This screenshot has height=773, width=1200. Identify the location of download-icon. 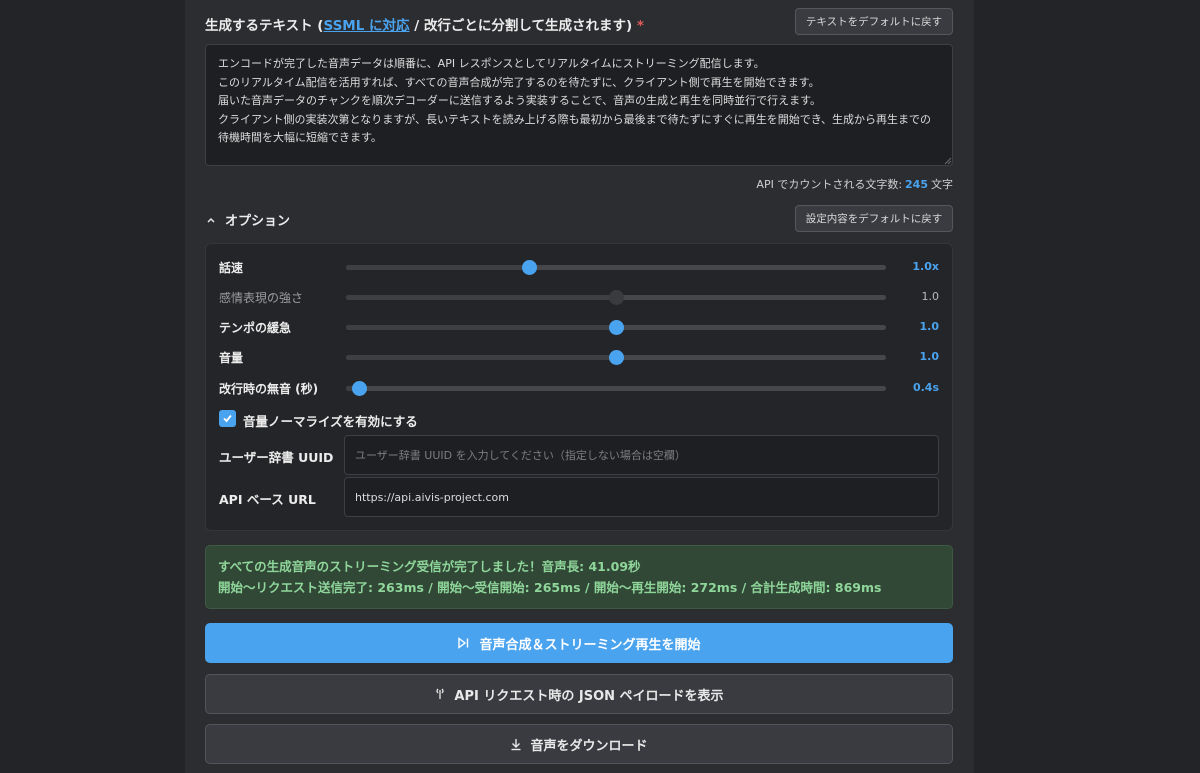
(516, 744).